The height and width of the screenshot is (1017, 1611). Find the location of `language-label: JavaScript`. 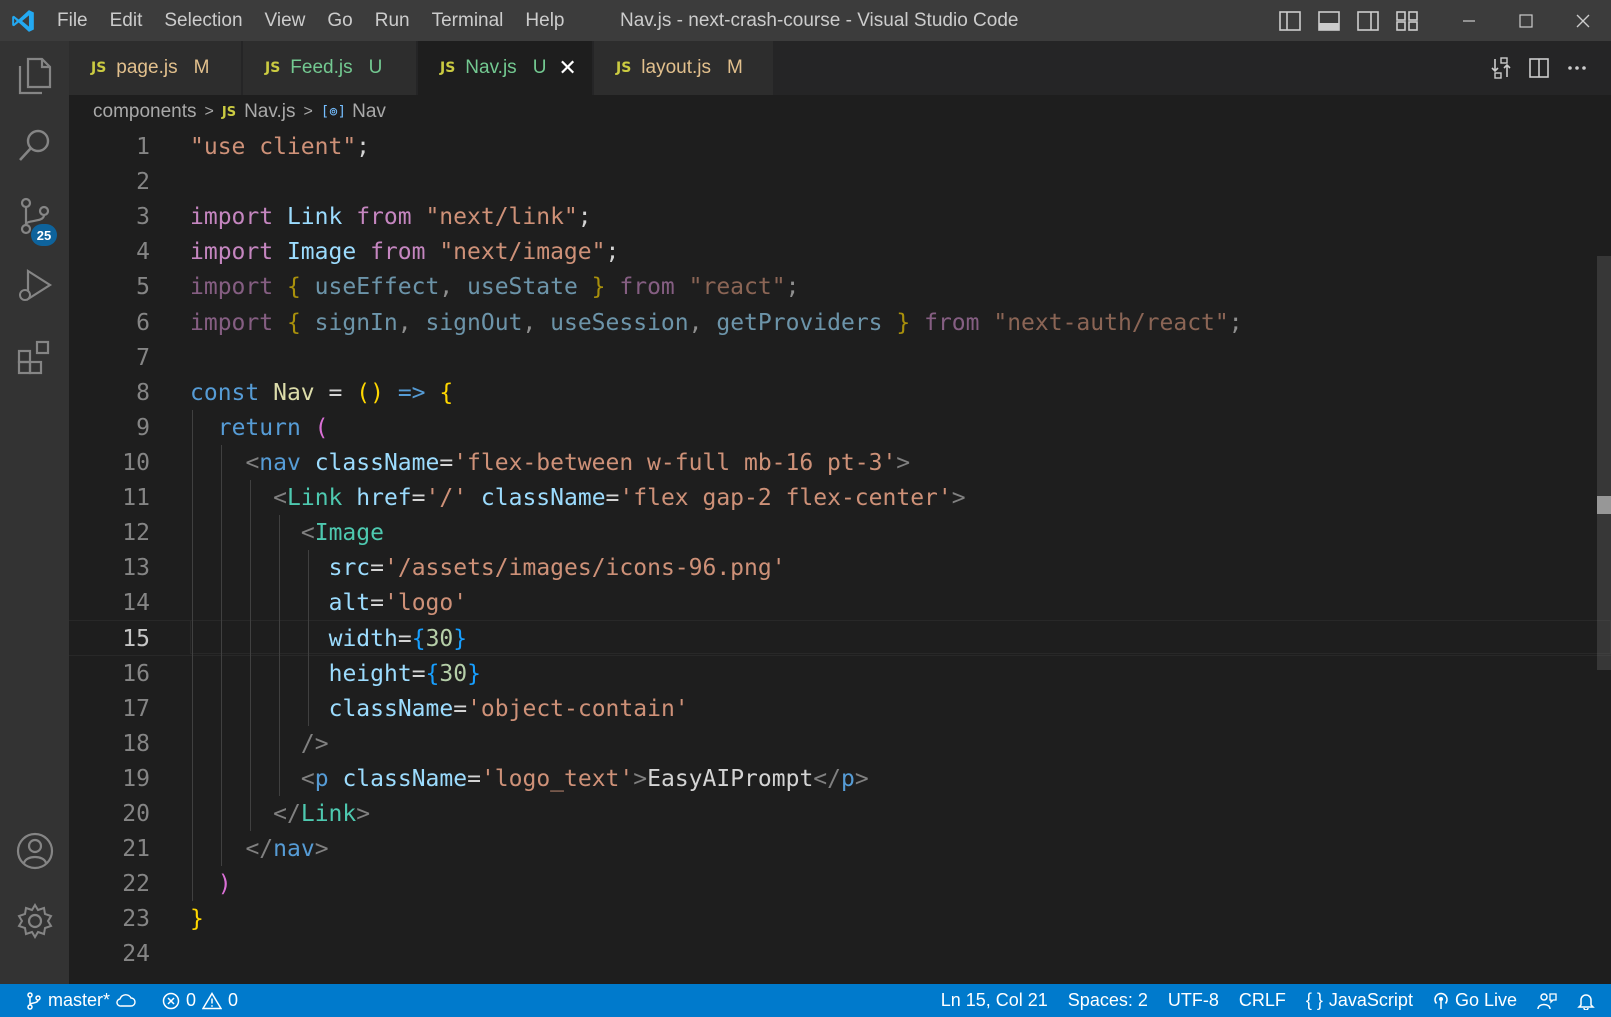

language-label: JavaScript is located at coordinates (1370, 1000).